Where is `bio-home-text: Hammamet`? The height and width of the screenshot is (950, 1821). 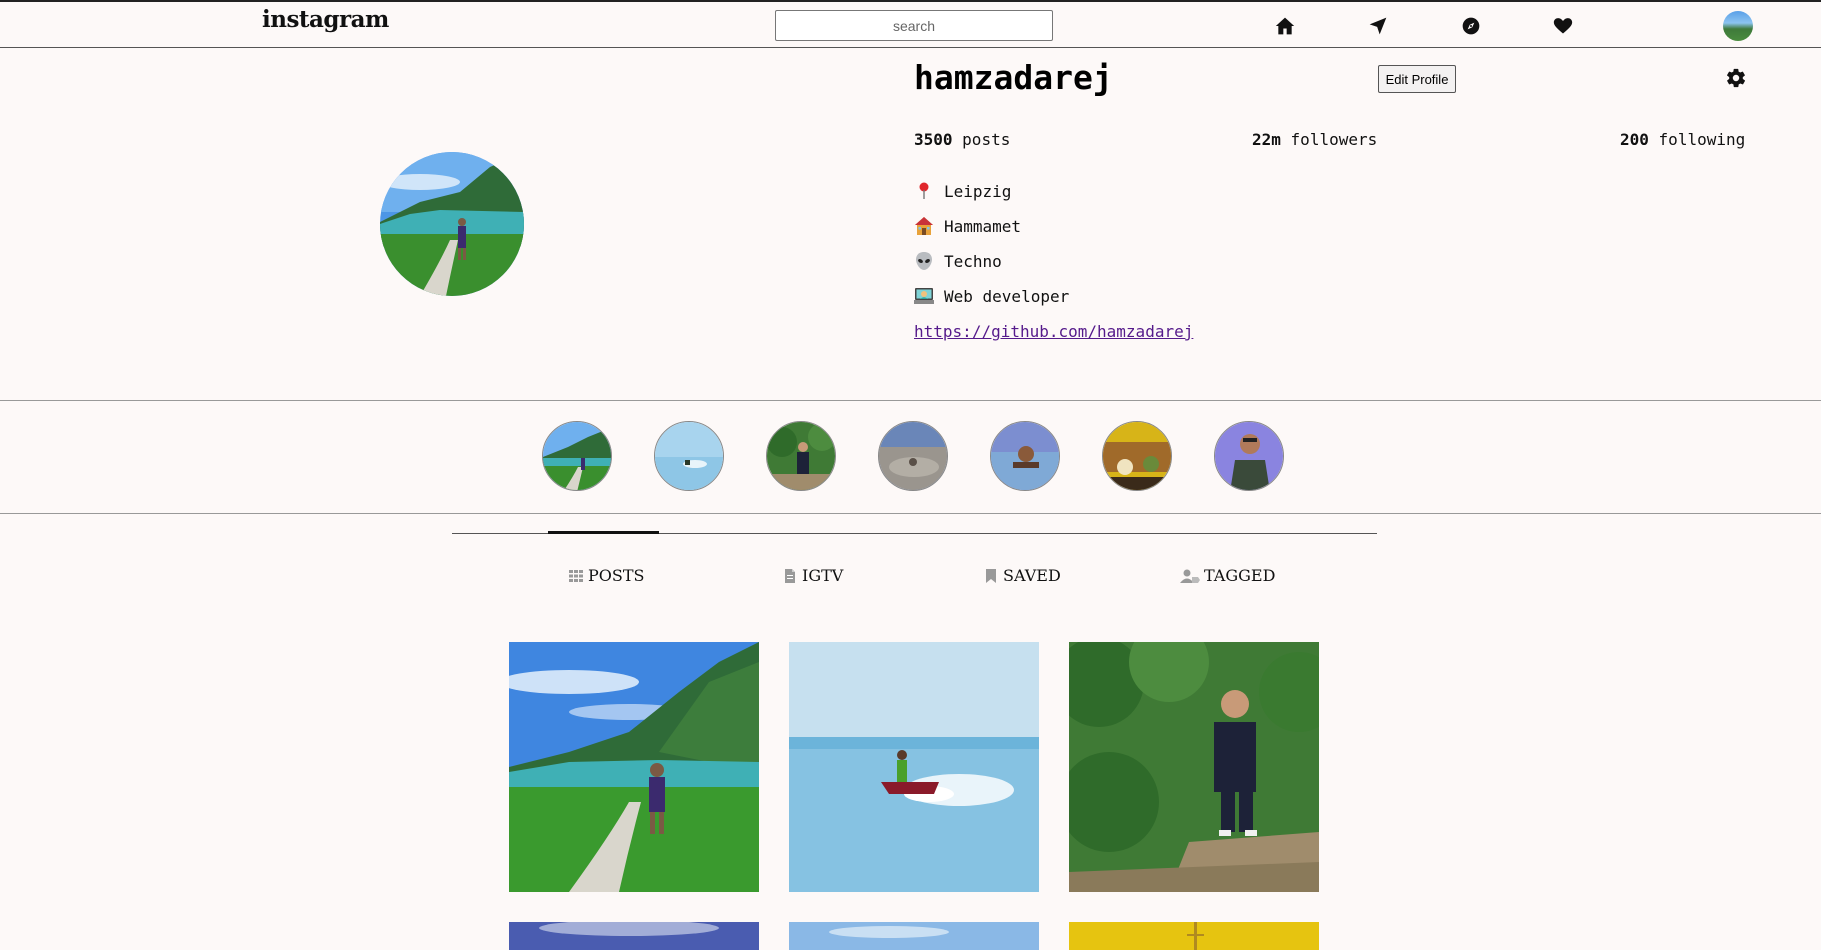
bio-home-text: Hammamet is located at coordinates (983, 226).